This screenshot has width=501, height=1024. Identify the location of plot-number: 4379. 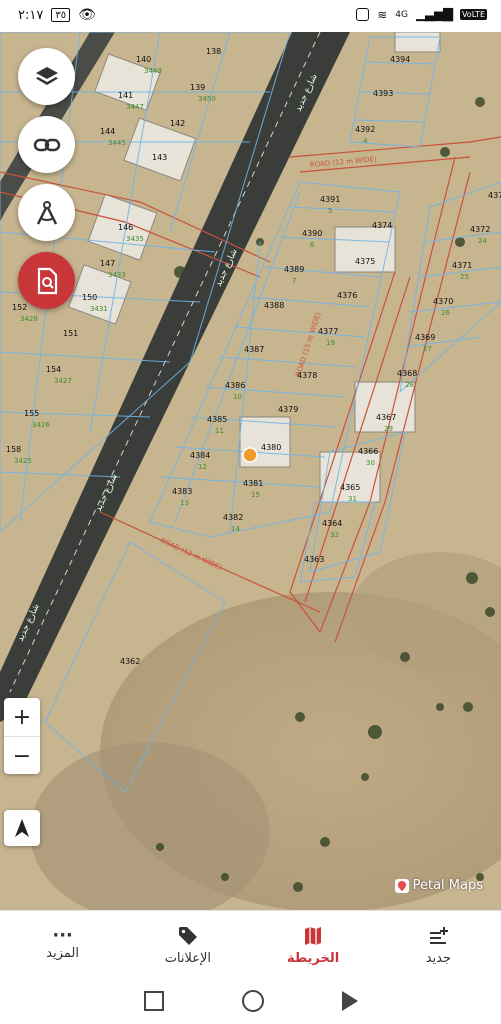
(288, 409).